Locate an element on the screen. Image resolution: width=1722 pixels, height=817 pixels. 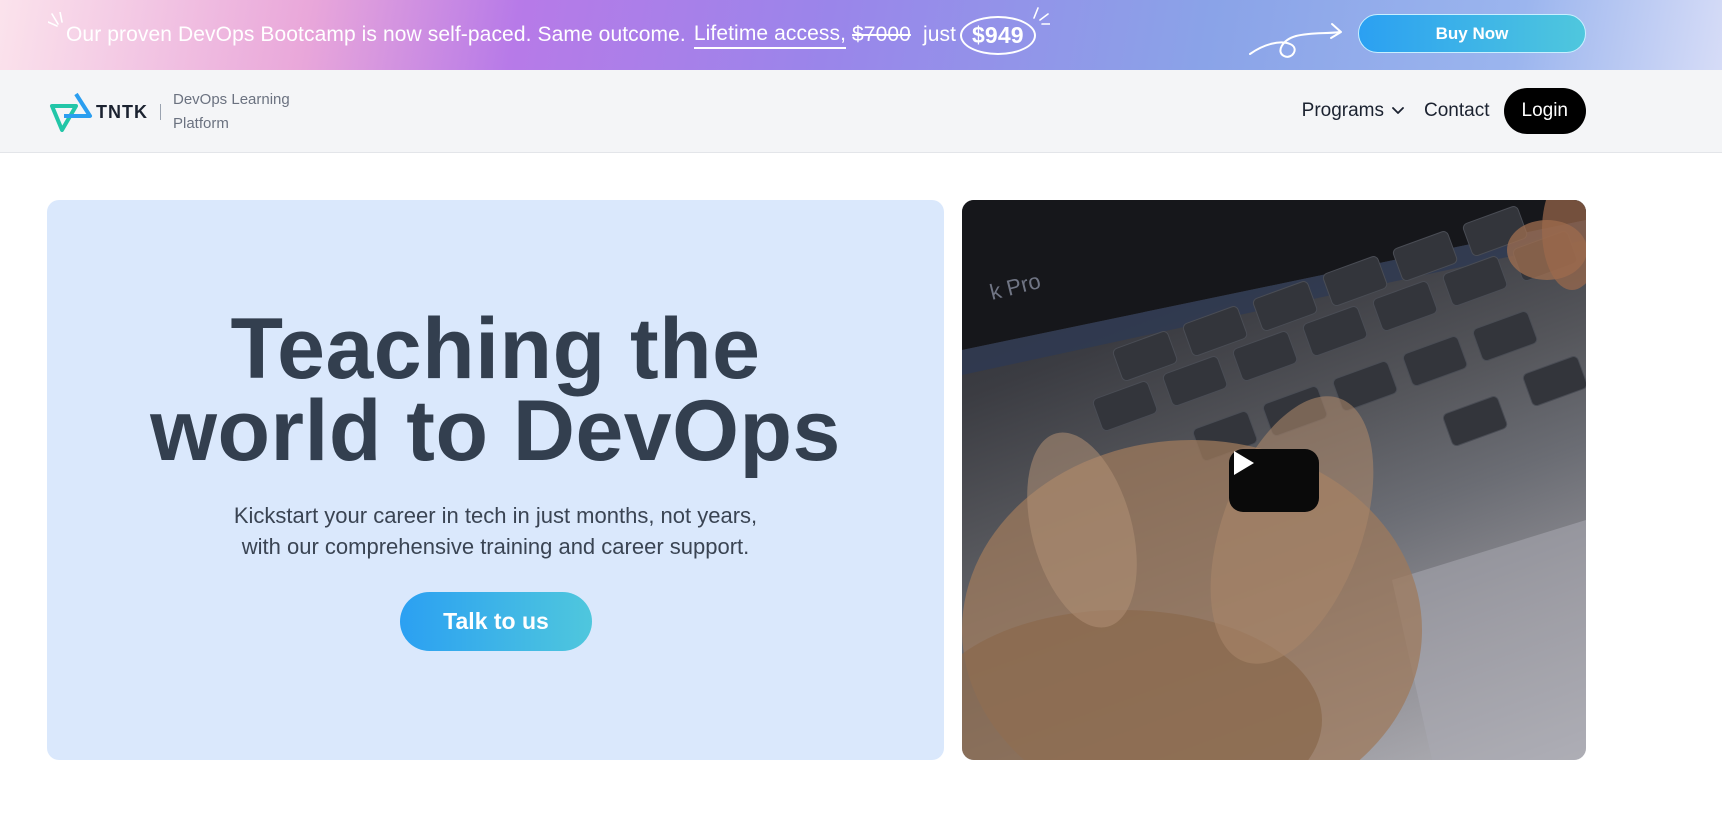
main-nav: Programs Contact Login is located at coordinates (1444, 111).